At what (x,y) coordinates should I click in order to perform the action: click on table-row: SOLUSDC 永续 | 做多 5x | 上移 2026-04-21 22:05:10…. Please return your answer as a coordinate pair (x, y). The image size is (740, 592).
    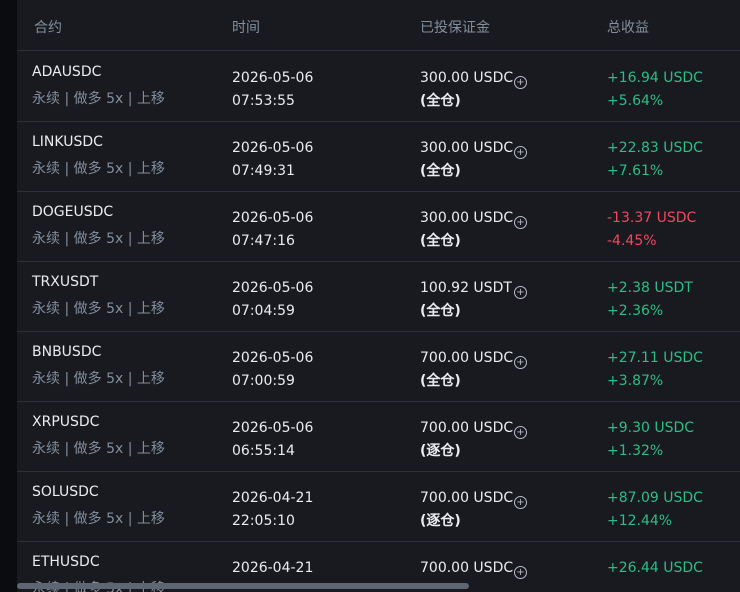
    Looking at the image, I should click on (378, 506).